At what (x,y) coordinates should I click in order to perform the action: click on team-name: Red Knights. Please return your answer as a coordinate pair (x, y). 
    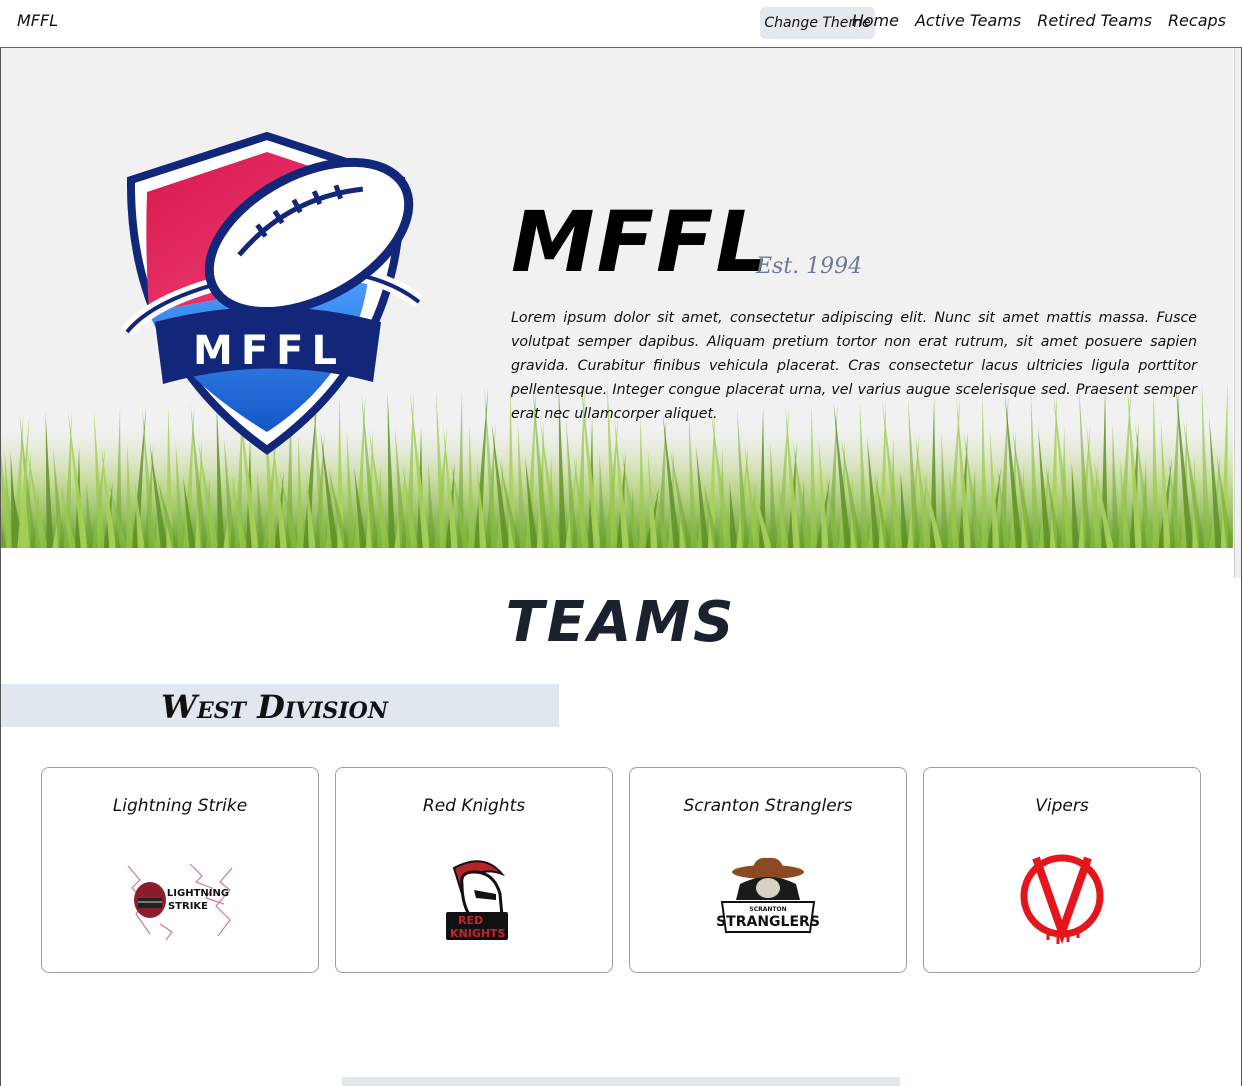
    Looking at the image, I should click on (474, 806).